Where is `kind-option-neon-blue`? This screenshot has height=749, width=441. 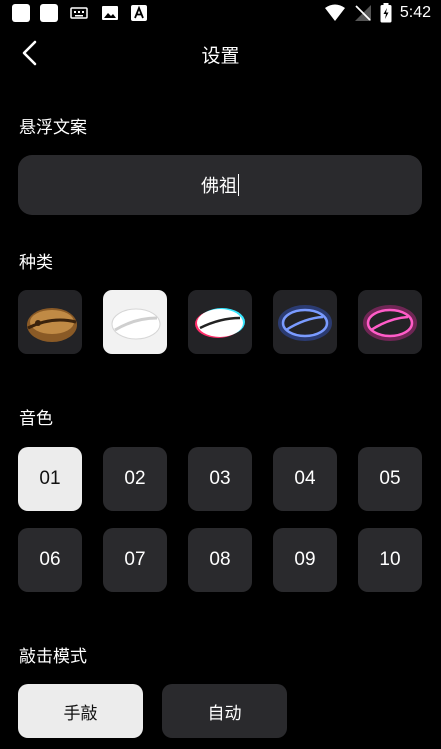
kind-option-neon-blue is located at coordinates (305, 322).